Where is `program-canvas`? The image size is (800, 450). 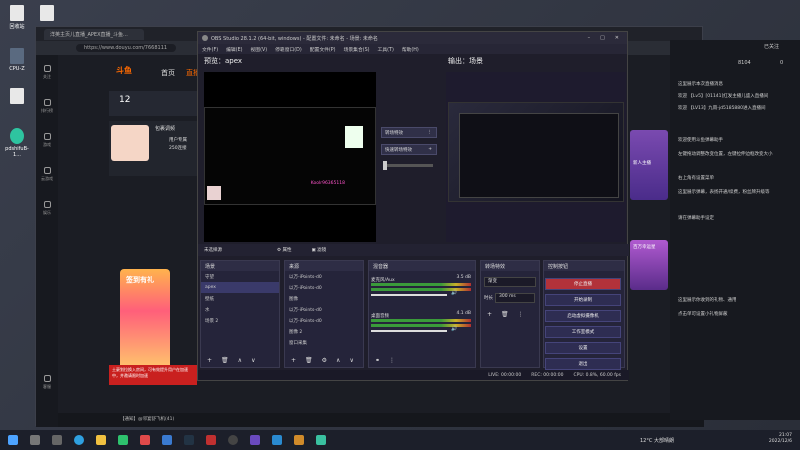 program-canvas is located at coordinates (536, 157).